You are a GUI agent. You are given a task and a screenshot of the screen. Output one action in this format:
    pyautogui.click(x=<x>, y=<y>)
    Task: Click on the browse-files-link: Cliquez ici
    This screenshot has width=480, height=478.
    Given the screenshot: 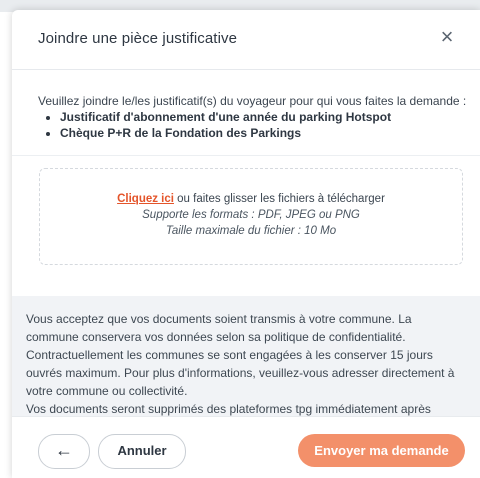 What is the action you would take?
    pyautogui.click(x=145, y=199)
    